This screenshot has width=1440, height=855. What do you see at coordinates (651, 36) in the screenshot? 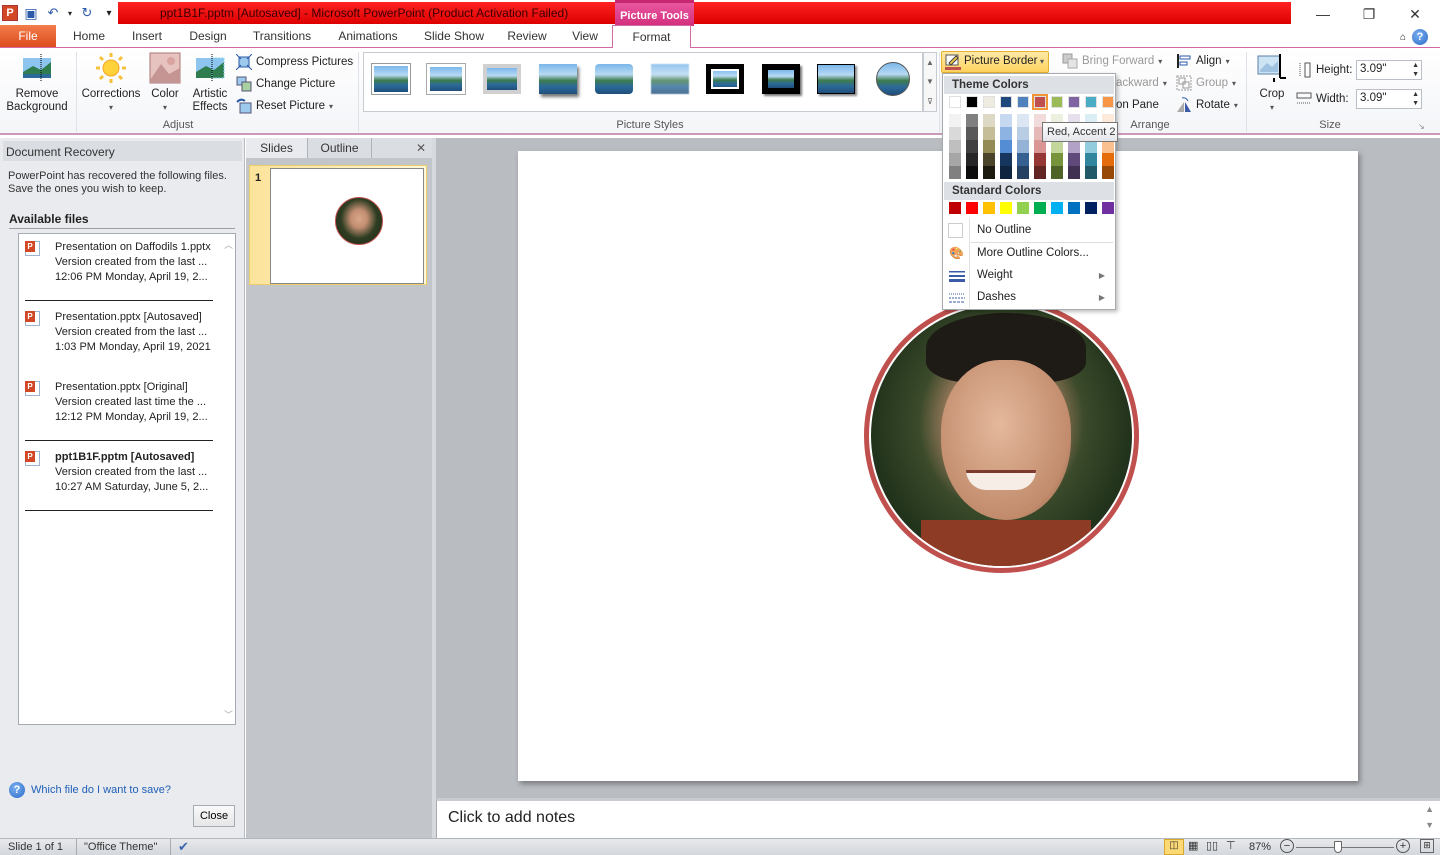
I see `tab-format: Format` at bounding box center [651, 36].